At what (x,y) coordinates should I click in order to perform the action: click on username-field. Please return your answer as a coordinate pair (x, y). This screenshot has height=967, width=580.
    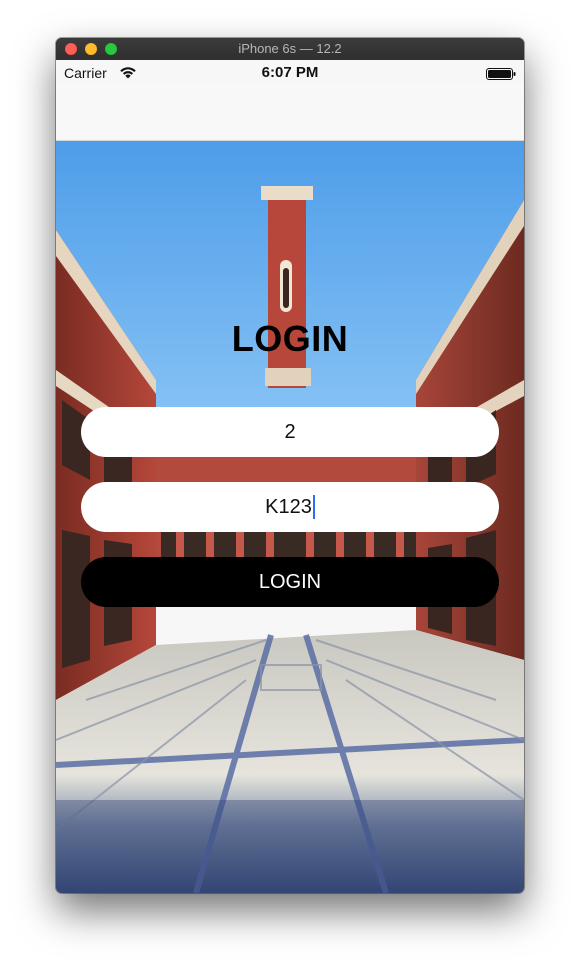
    Looking at the image, I should click on (290, 432).